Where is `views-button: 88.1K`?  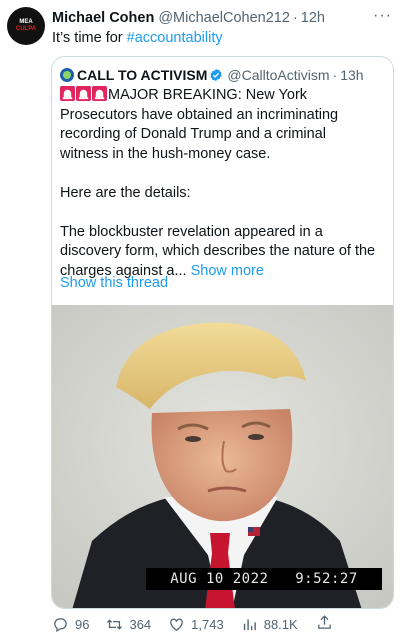 views-button: 88.1K is located at coordinates (269, 624).